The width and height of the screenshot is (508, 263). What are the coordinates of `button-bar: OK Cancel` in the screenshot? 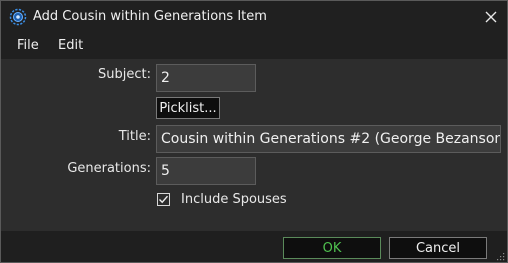 It's located at (254, 246).